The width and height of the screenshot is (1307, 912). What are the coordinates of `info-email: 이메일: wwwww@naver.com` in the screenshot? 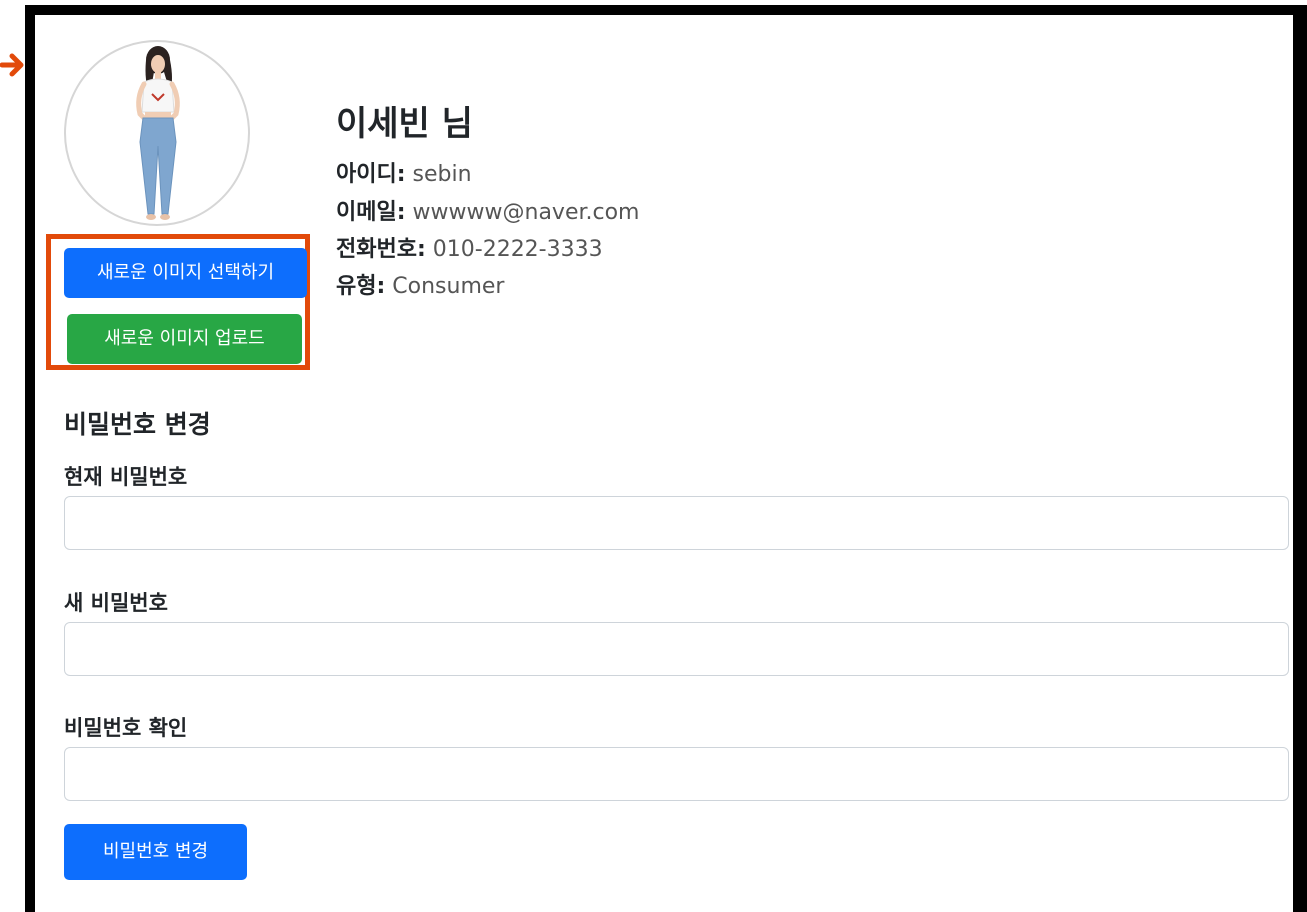 It's located at (487, 210).